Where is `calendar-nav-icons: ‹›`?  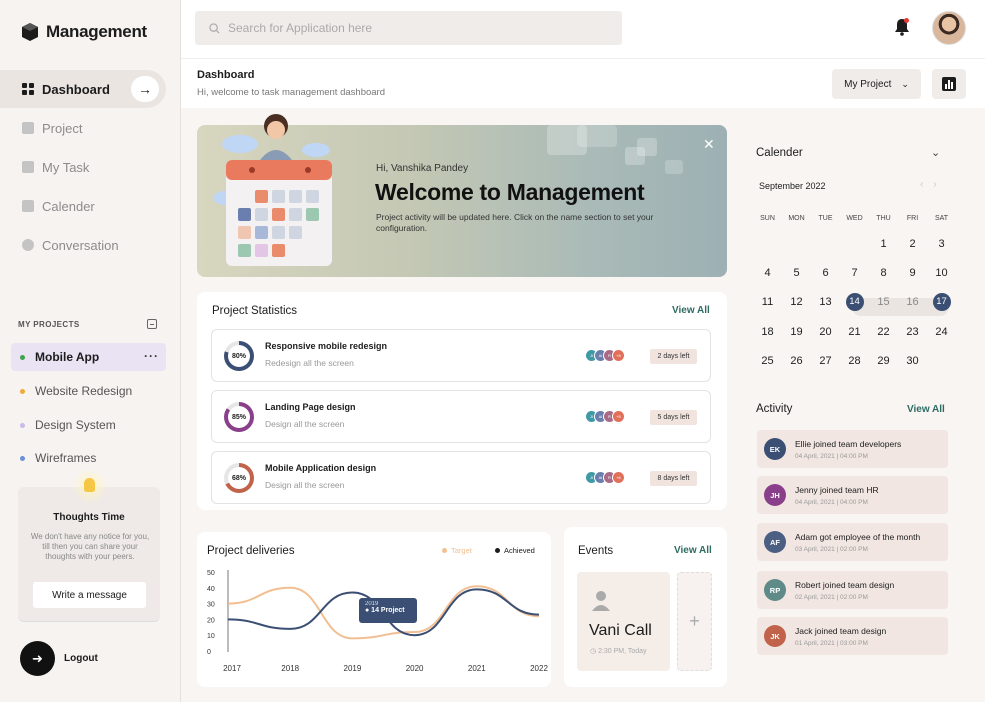
calendar-nav-icons: ‹› is located at coordinates (933, 184).